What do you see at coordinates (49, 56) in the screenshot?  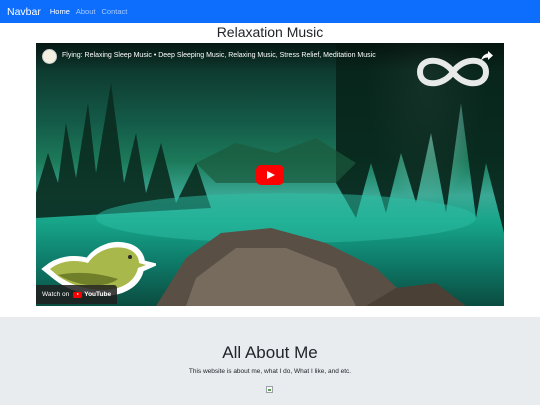 I see `channel-avatar-icon` at bounding box center [49, 56].